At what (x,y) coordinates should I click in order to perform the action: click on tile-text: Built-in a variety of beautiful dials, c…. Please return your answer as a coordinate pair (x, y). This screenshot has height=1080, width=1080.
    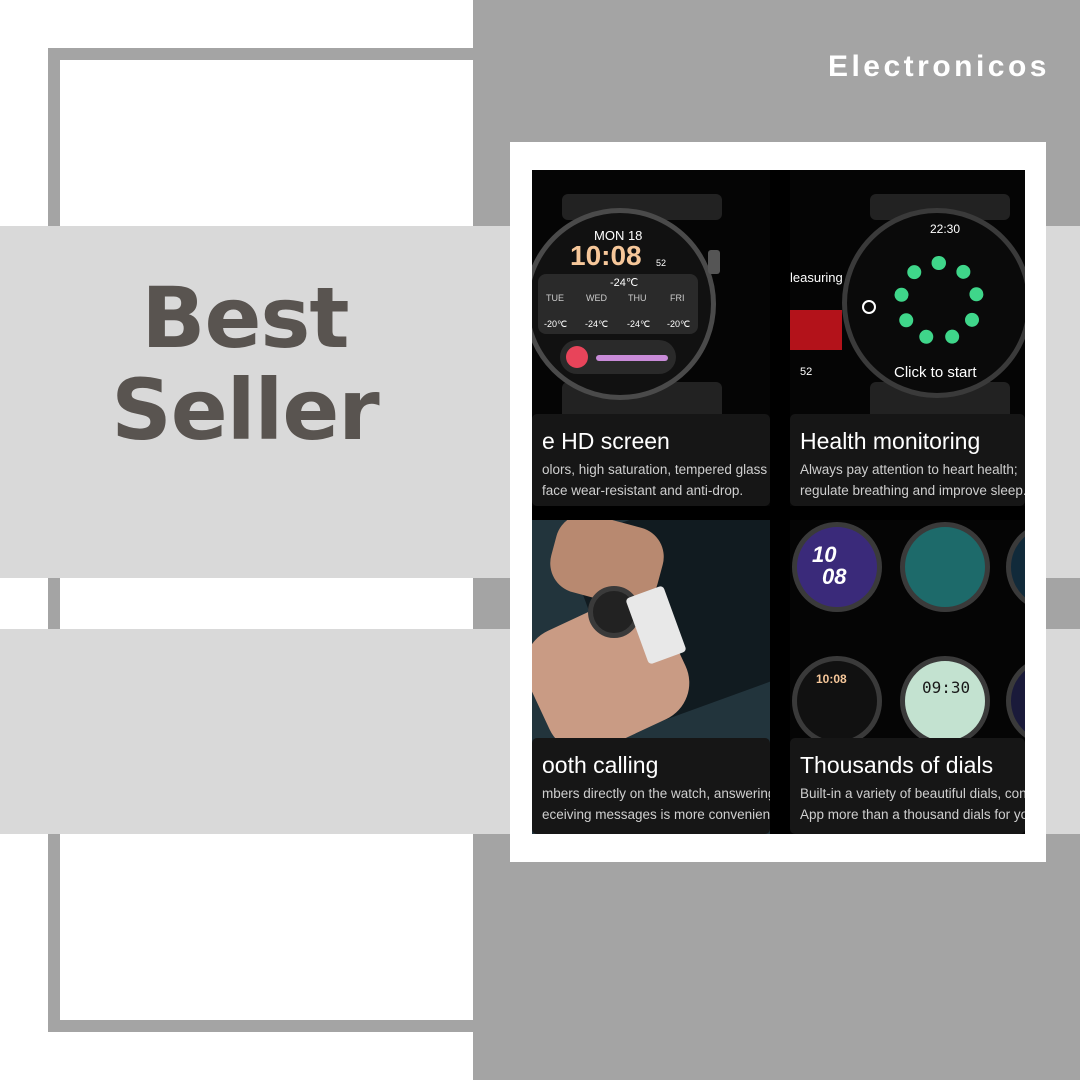
    Looking at the image, I should click on (912, 793).